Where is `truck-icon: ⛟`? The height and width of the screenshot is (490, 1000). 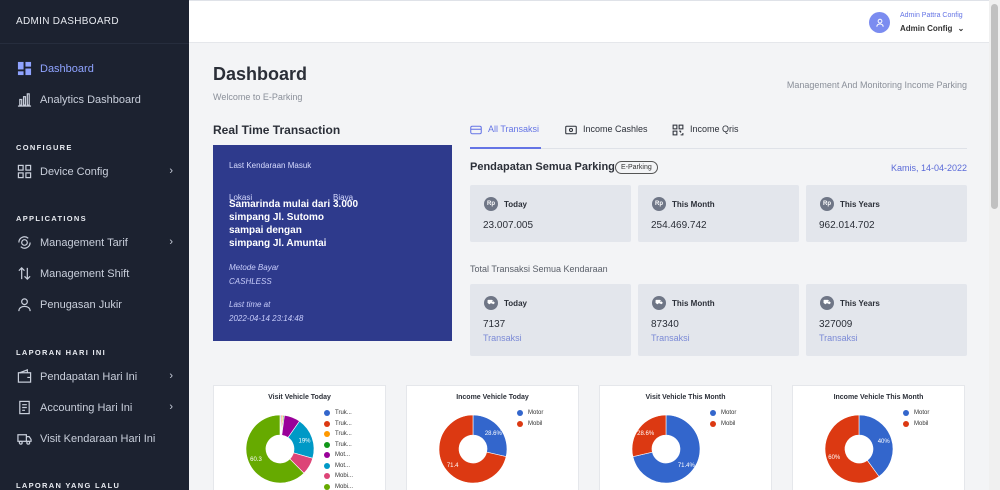 truck-icon: ⛟ is located at coordinates (491, 303).